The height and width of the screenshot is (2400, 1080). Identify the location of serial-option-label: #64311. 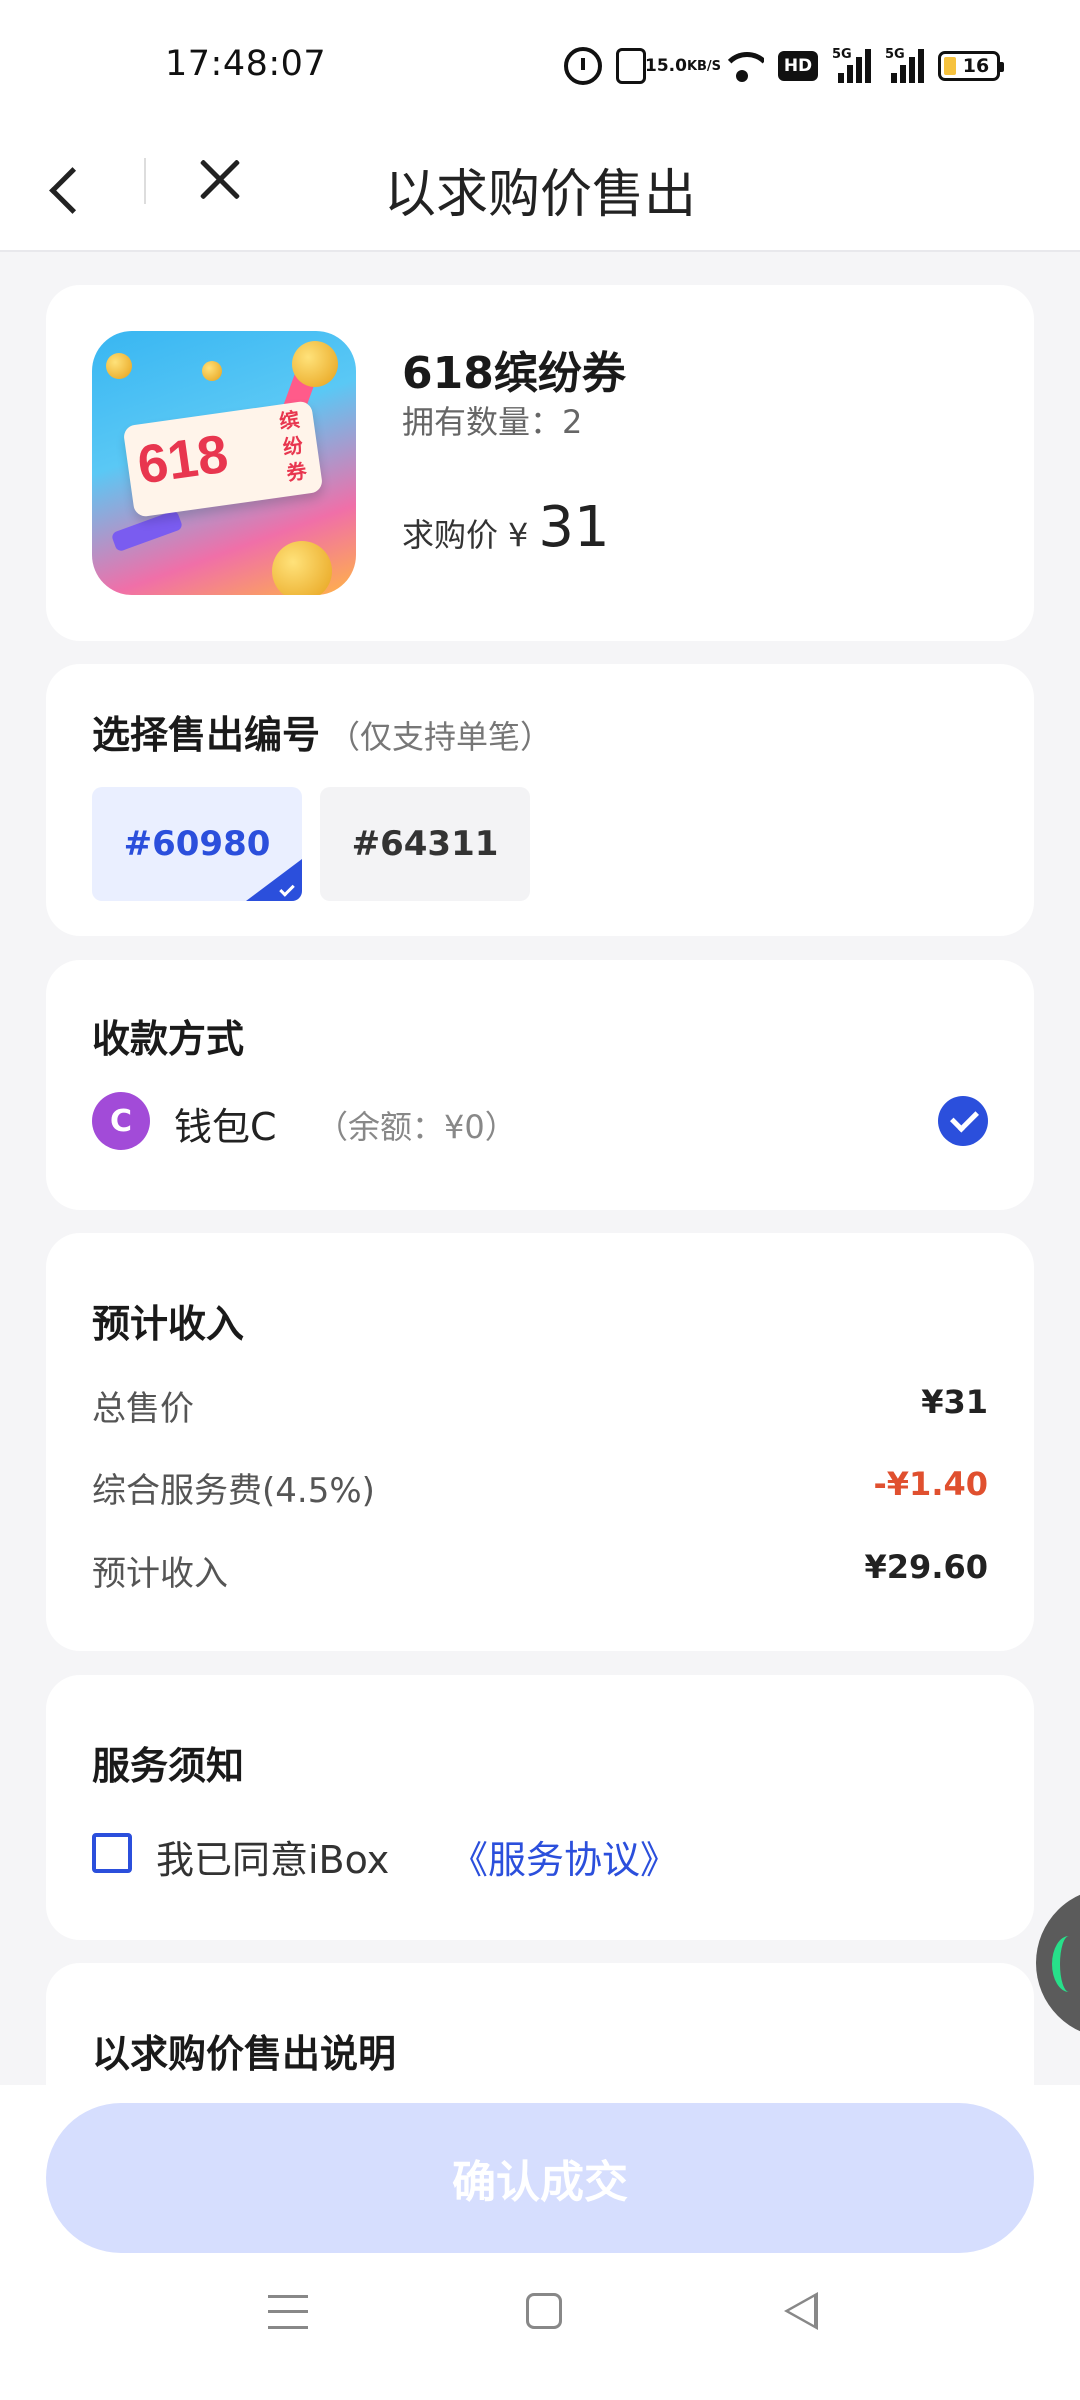
(425, 844).